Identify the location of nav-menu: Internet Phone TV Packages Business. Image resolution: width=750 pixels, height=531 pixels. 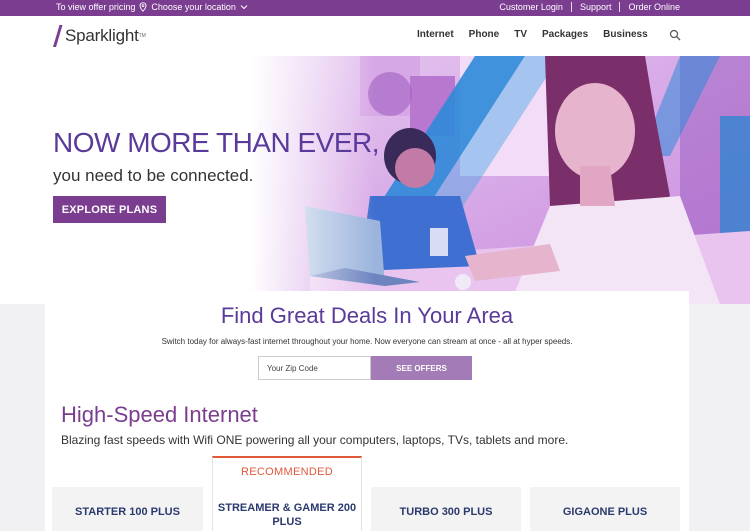
(532, 34).